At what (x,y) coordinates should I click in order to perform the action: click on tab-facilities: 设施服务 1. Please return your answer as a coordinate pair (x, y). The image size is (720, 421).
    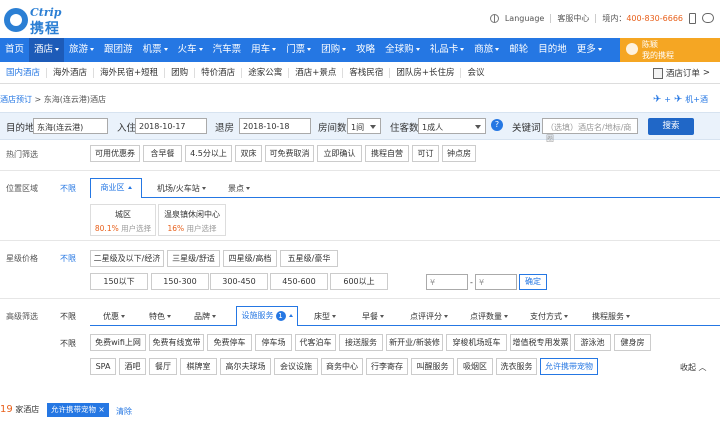
    Looking at the image, I should click on (267, 316).